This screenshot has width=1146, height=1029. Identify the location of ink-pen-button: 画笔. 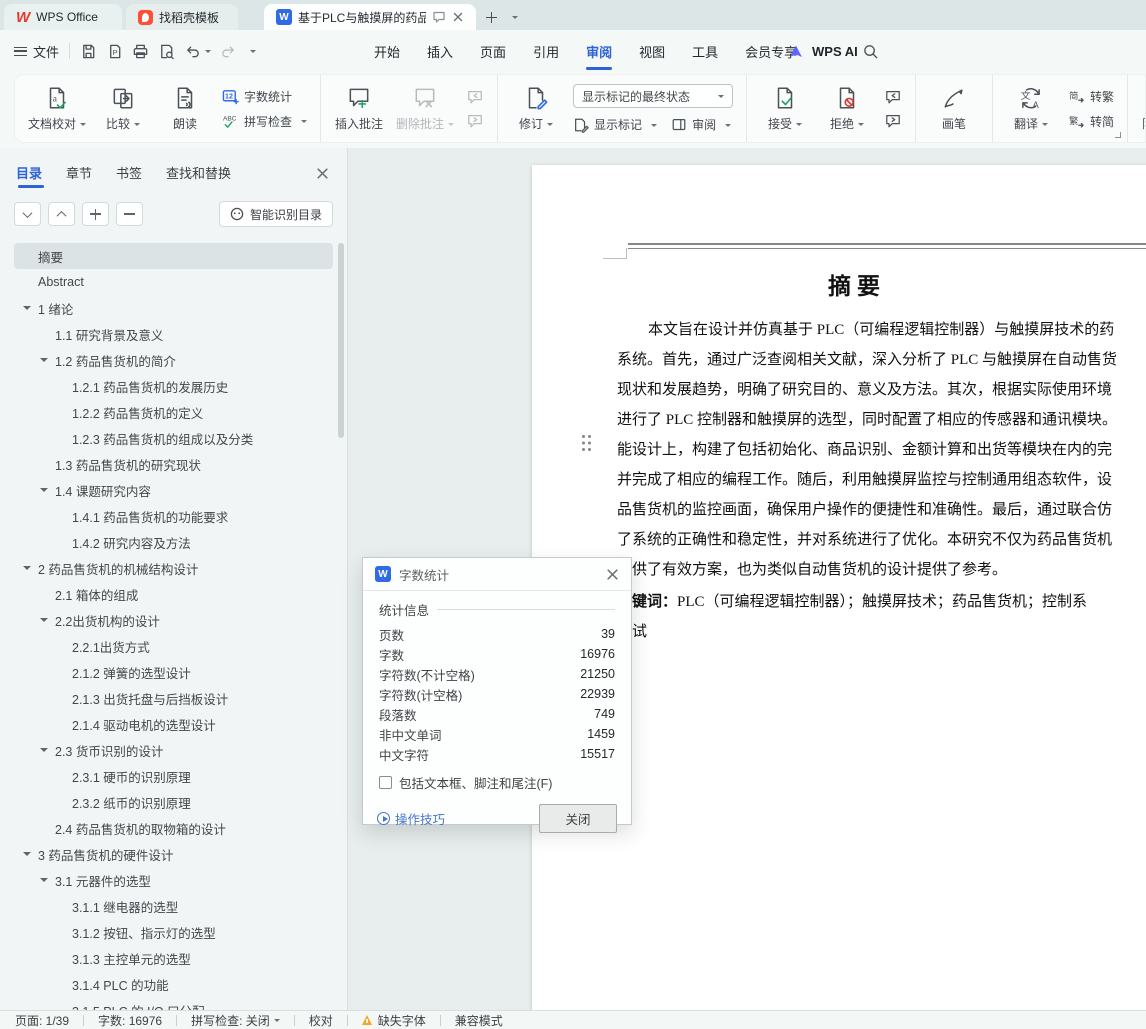
(954, 108).